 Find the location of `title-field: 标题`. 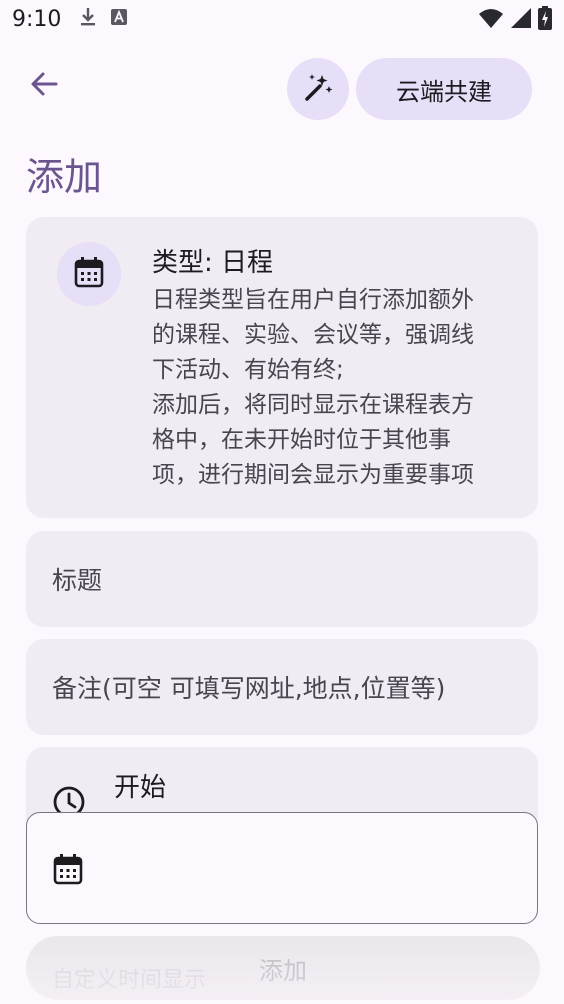

title-field: 标题 is located at coordinates (282, 579).